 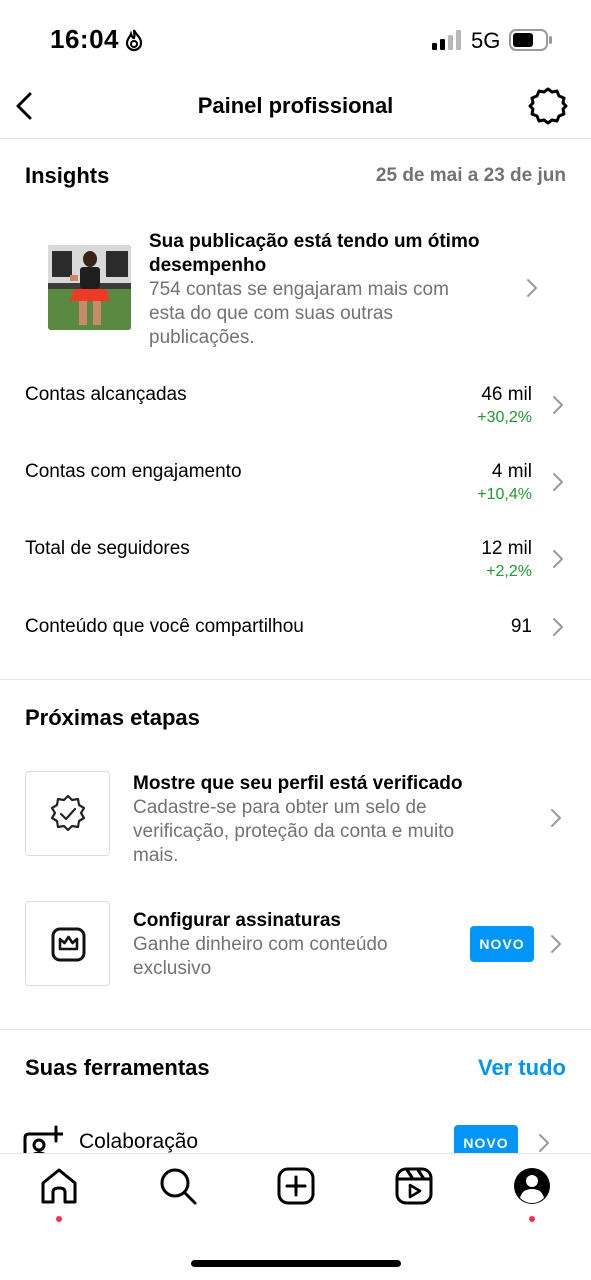 What do you see at coordinates (260, 956) in the screenshot?
I see `step-description: Ganhe dinheiro com conteúdo exclusivo` at bounding box center [260, 956].